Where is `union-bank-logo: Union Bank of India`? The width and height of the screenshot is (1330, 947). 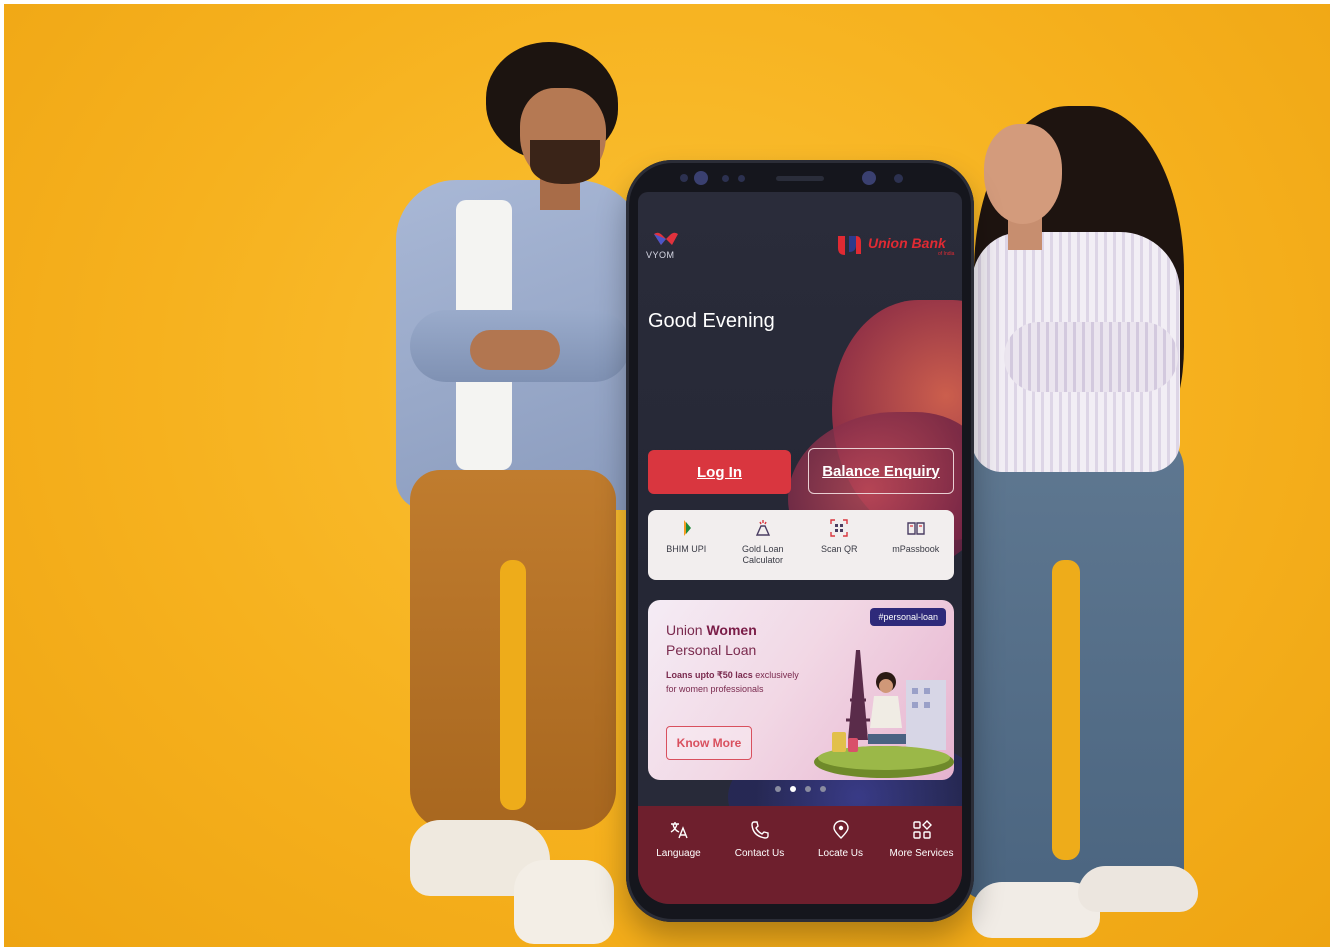
union-bank-logo: Union Bank of India is located at coordinates (896, 248).